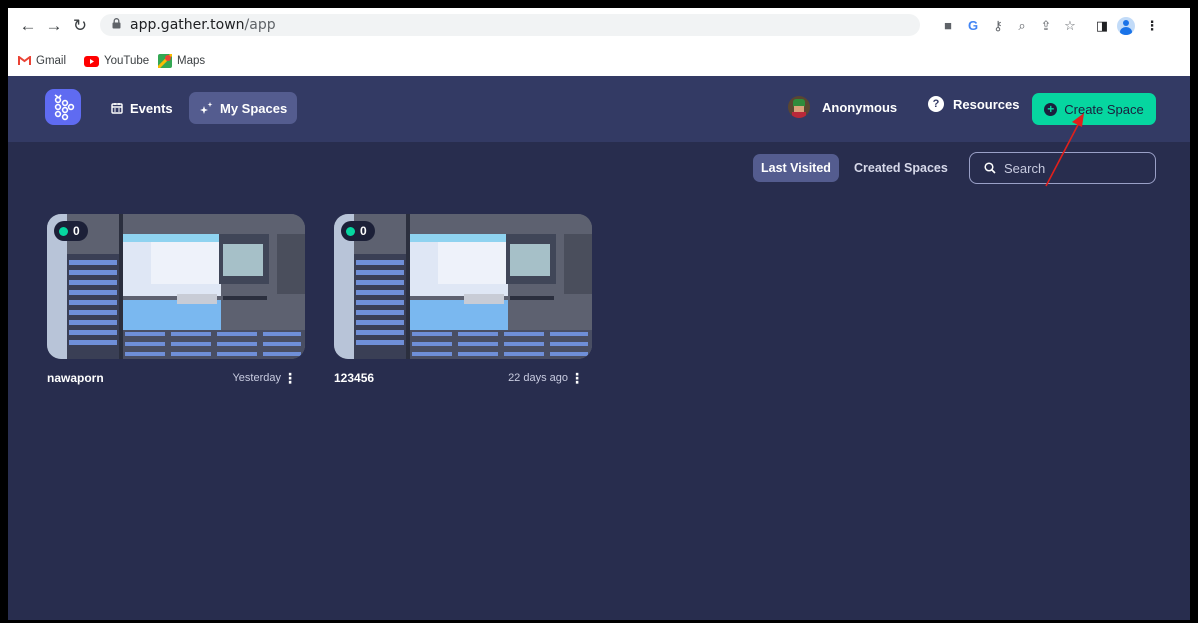  I want to click on bookmark-maps: Maps, so click(181, 61).